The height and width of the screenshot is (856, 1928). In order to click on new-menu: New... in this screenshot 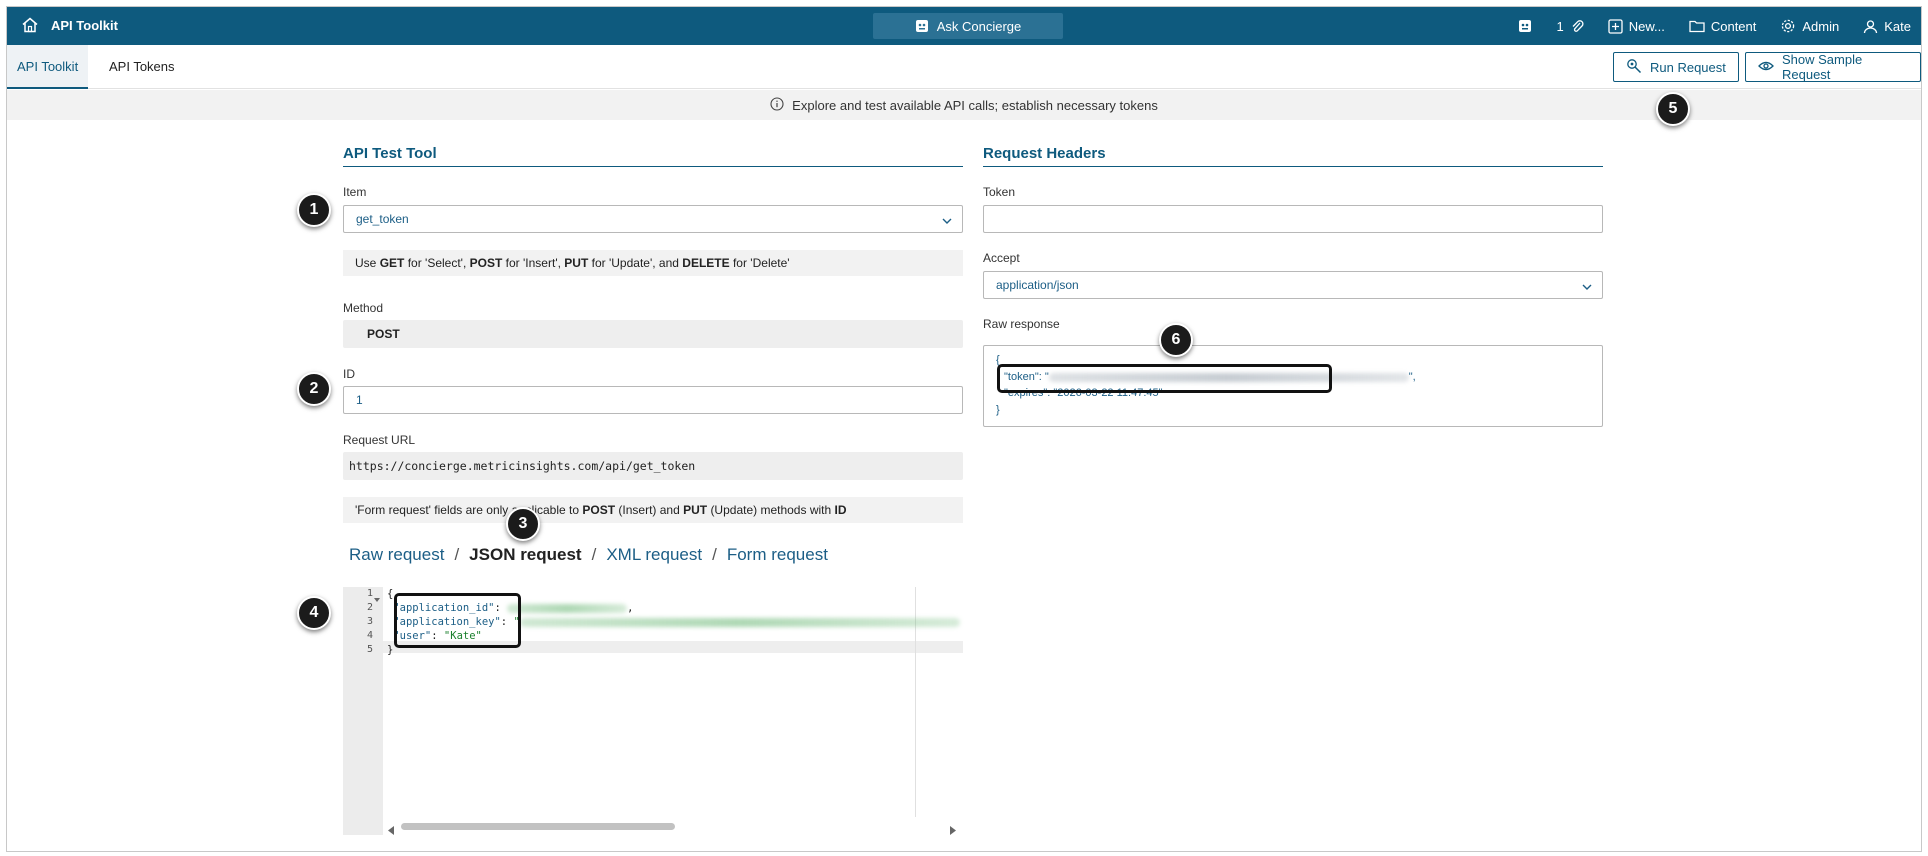, I will do `click(1636, 26)`.